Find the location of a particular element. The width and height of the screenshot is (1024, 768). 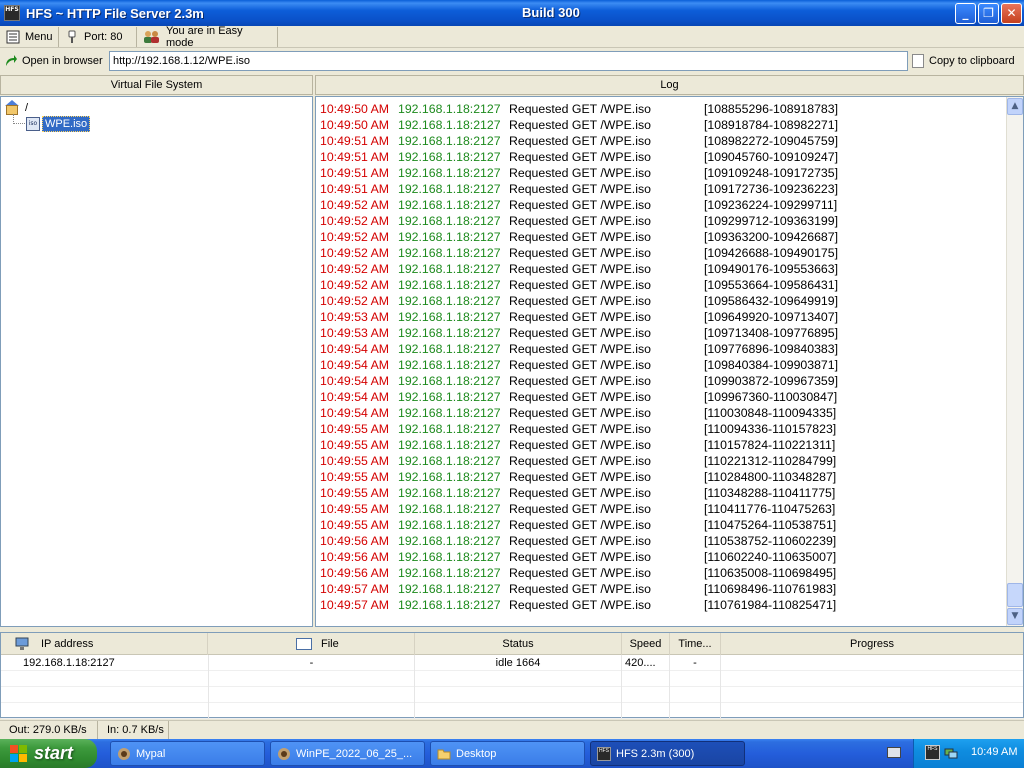

log-range: [110348288-110411775] is located at coordinates (770, 493).